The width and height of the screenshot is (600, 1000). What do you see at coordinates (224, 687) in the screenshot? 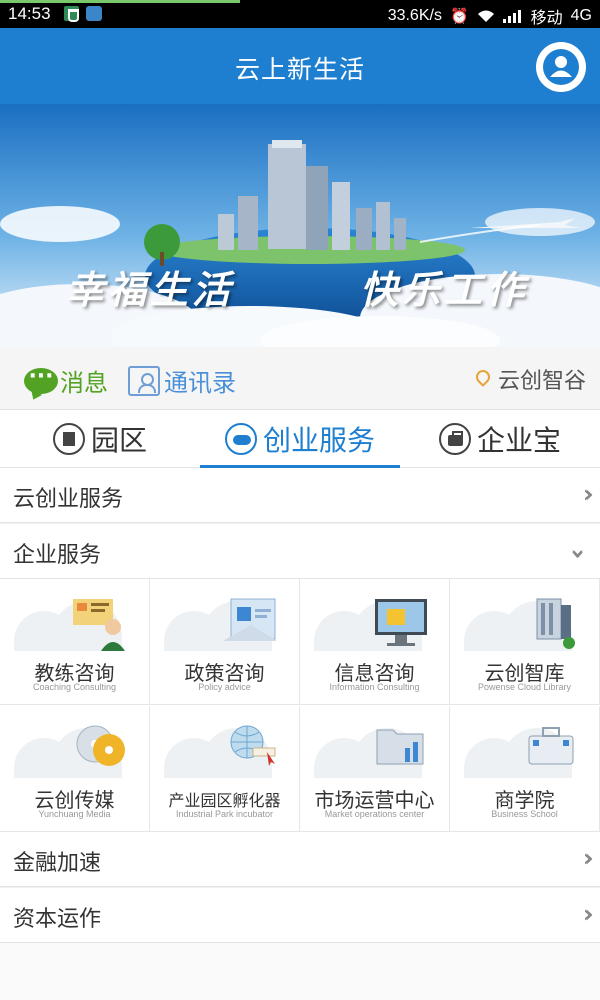
I see `service-subtitle: Policy advice` at bounding box center [224, 687].